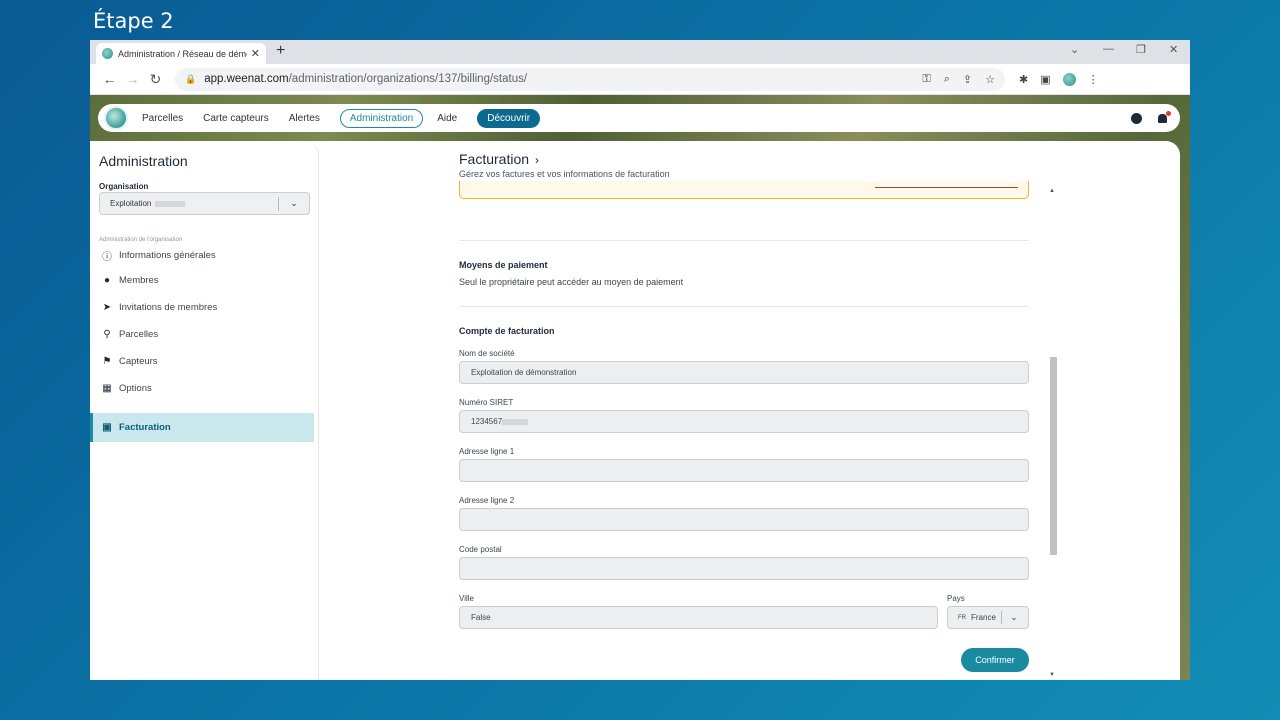 The image size is (1280, 720). I want to click on extensions-icon: ✱, so click(1023, 79).